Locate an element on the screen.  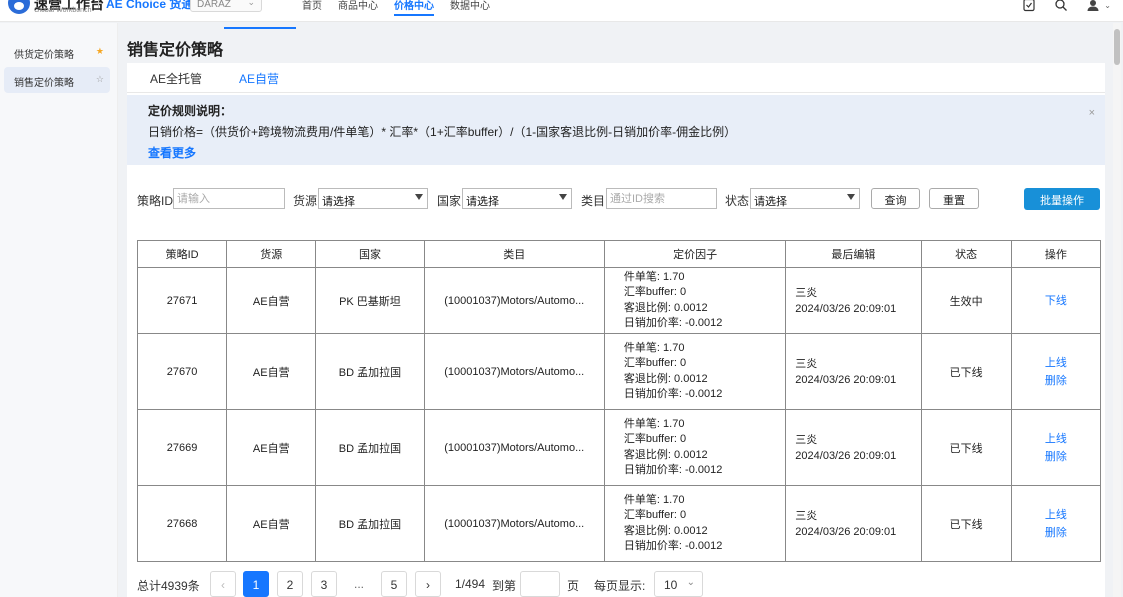
star-filled-icon: ★ is located at coordinates (100, 51).